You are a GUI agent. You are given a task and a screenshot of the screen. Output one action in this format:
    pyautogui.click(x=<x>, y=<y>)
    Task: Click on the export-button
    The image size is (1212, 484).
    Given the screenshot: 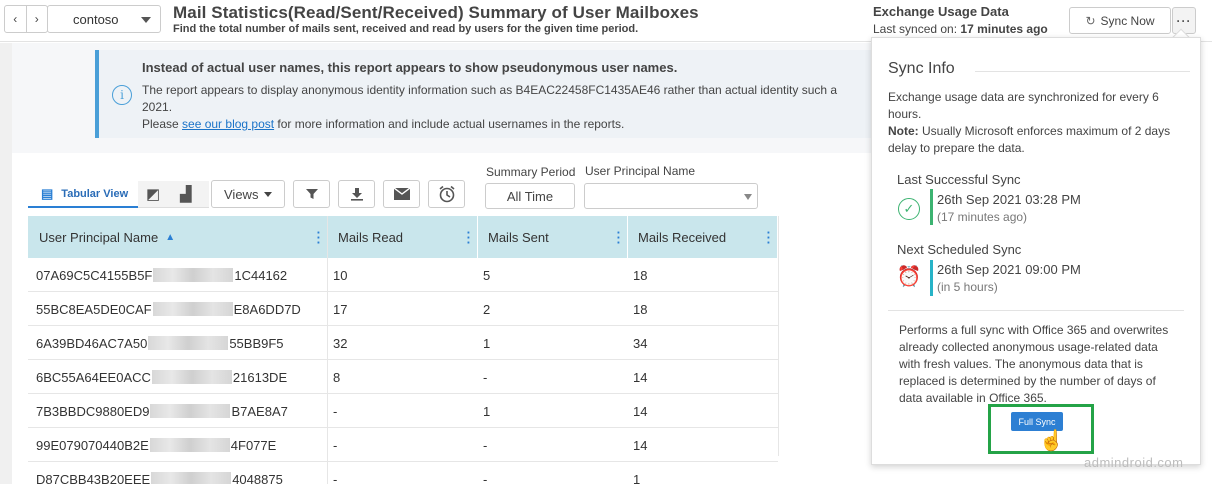 What is the action you would take?
    pyautogui.click(x=356, y=194)
    